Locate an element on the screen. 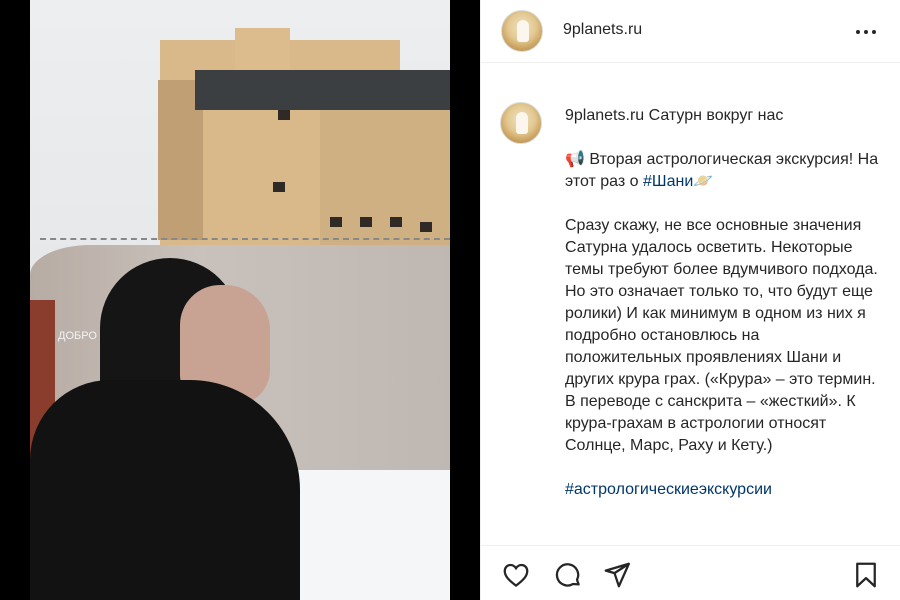  caption-username: 9planets.ru is located at coordinates (604, 115).